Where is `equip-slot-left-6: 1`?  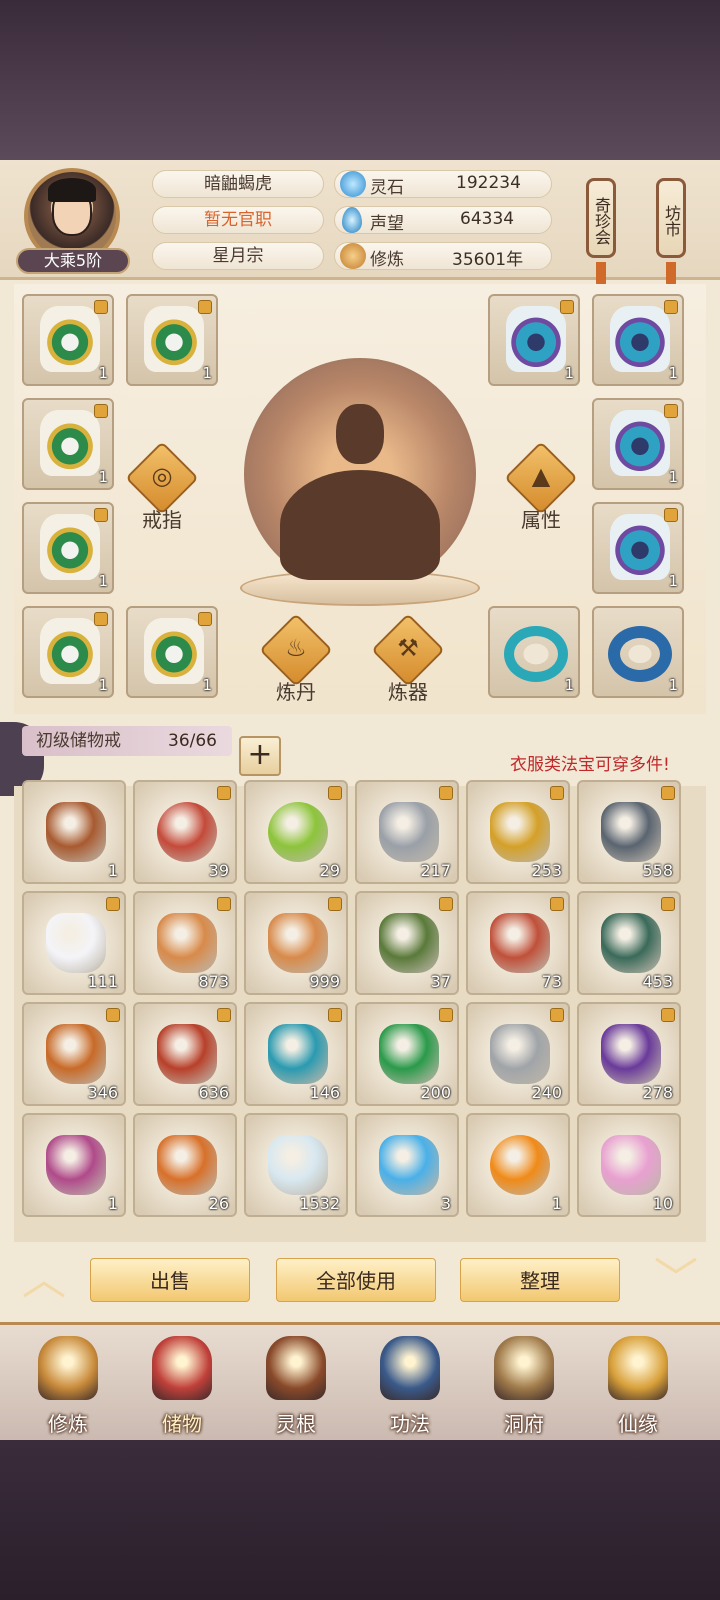 equip-slot-left-6: 1 is located at coordinates (172, 652).